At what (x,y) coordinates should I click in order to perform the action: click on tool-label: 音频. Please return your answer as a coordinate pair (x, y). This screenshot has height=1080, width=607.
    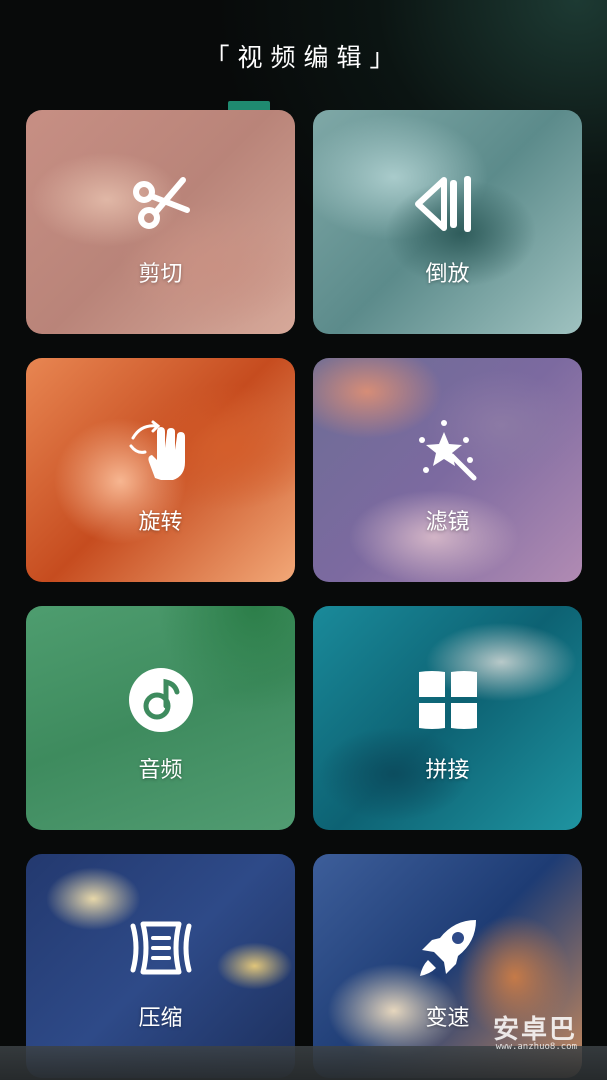
    Looking at the image, I should click on (160, 770).